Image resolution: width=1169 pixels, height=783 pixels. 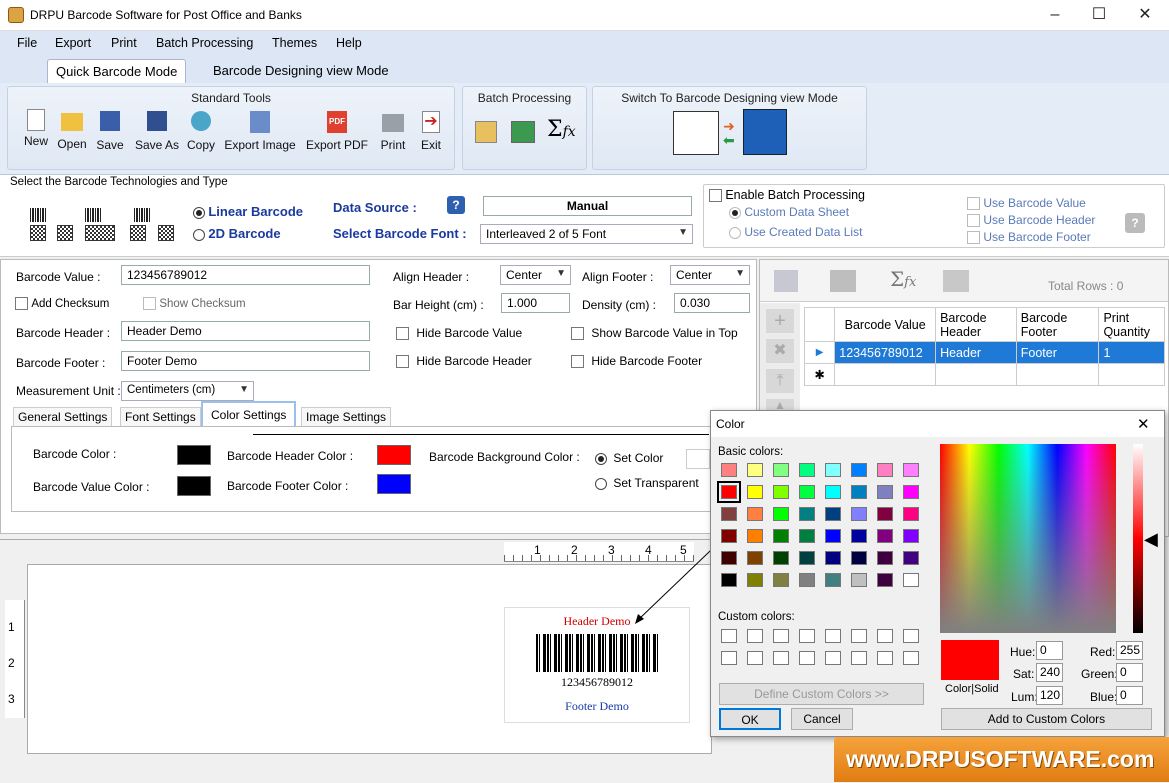 I want to click on export-image-button: Export Image, so click(x=260, y=130).